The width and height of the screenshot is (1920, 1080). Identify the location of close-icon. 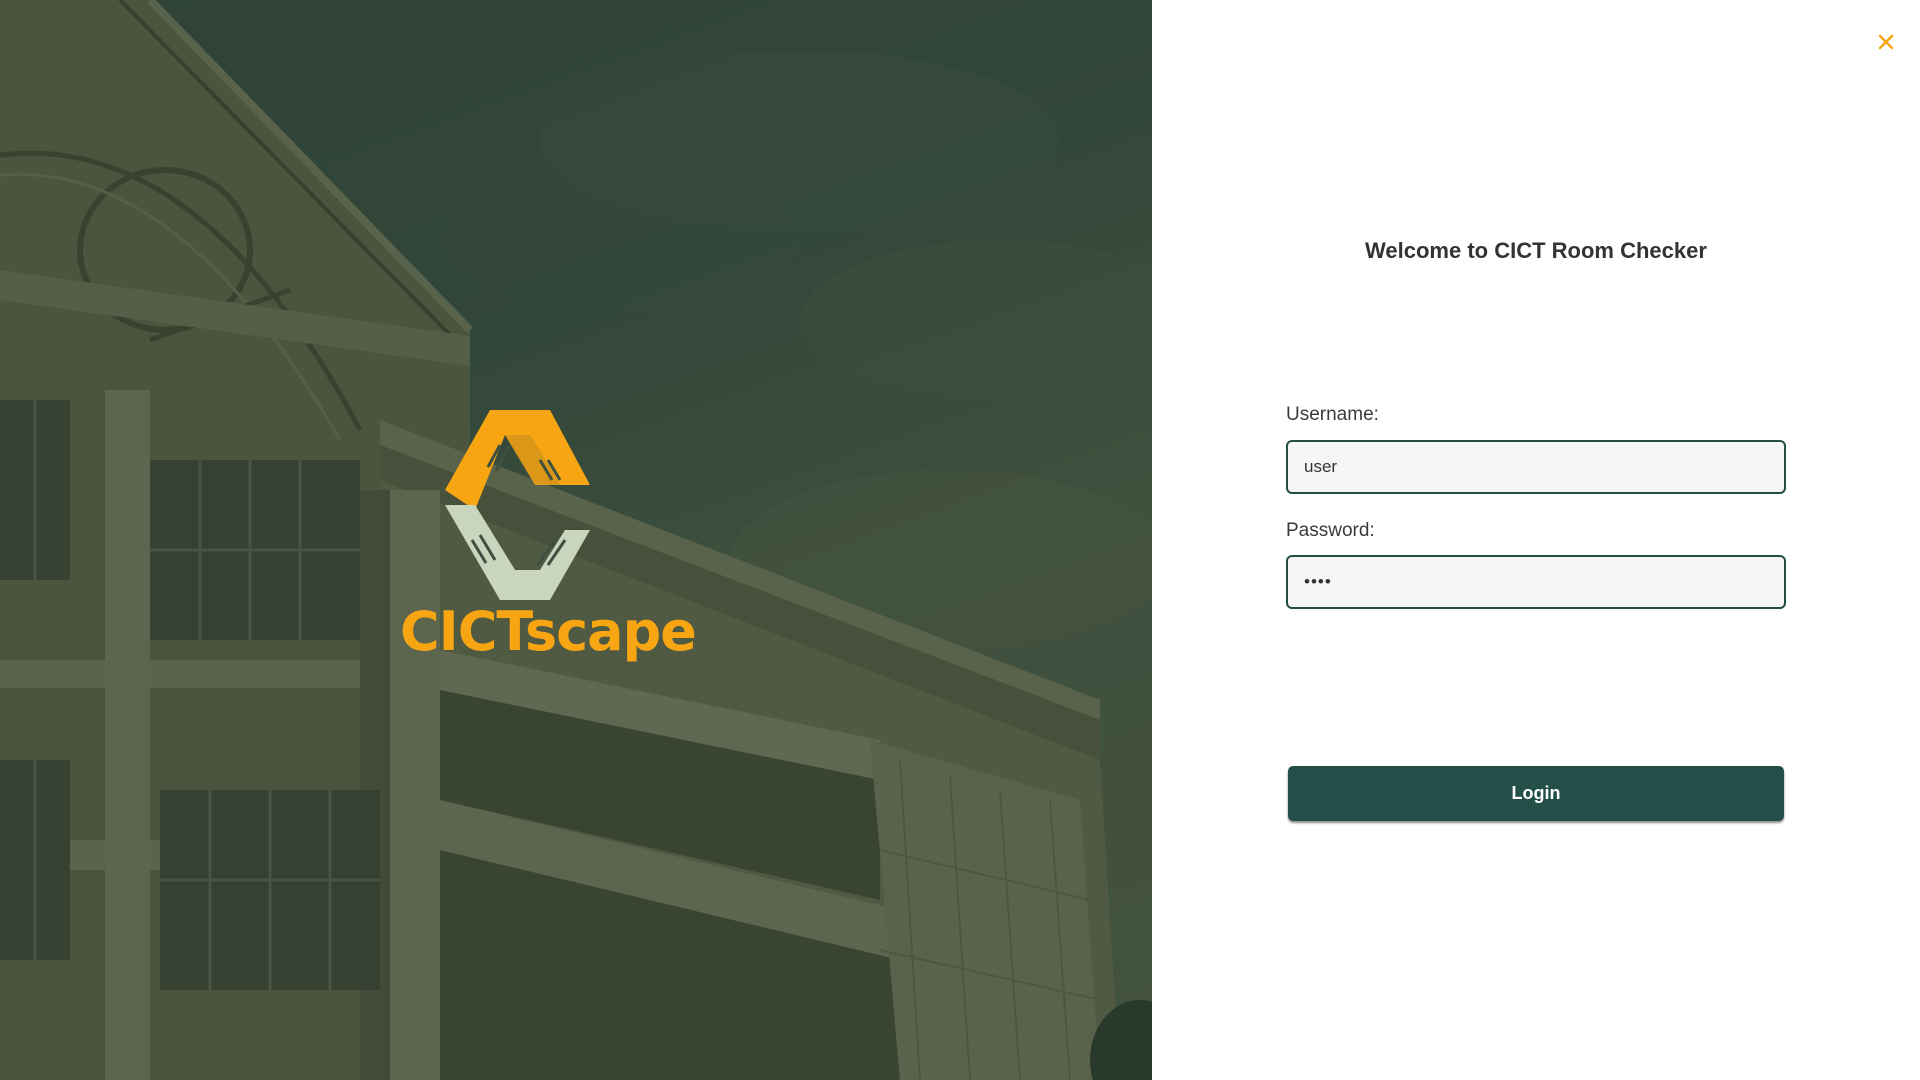
(1886, 42).